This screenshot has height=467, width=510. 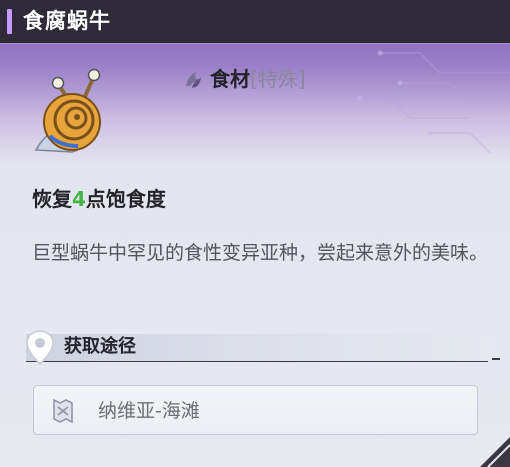 I want to click on source-header: 获取途径, so click(x=259, y=347).